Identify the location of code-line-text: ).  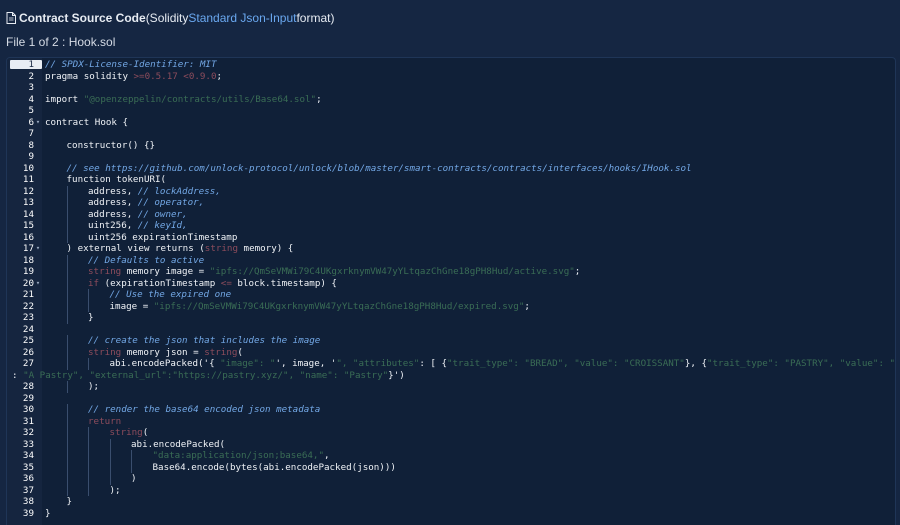
(134, 479).